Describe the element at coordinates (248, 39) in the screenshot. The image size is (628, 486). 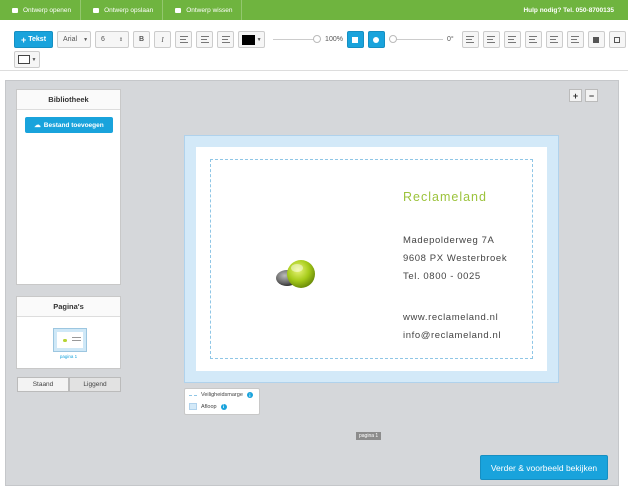
I see `color-swatch` at that location.